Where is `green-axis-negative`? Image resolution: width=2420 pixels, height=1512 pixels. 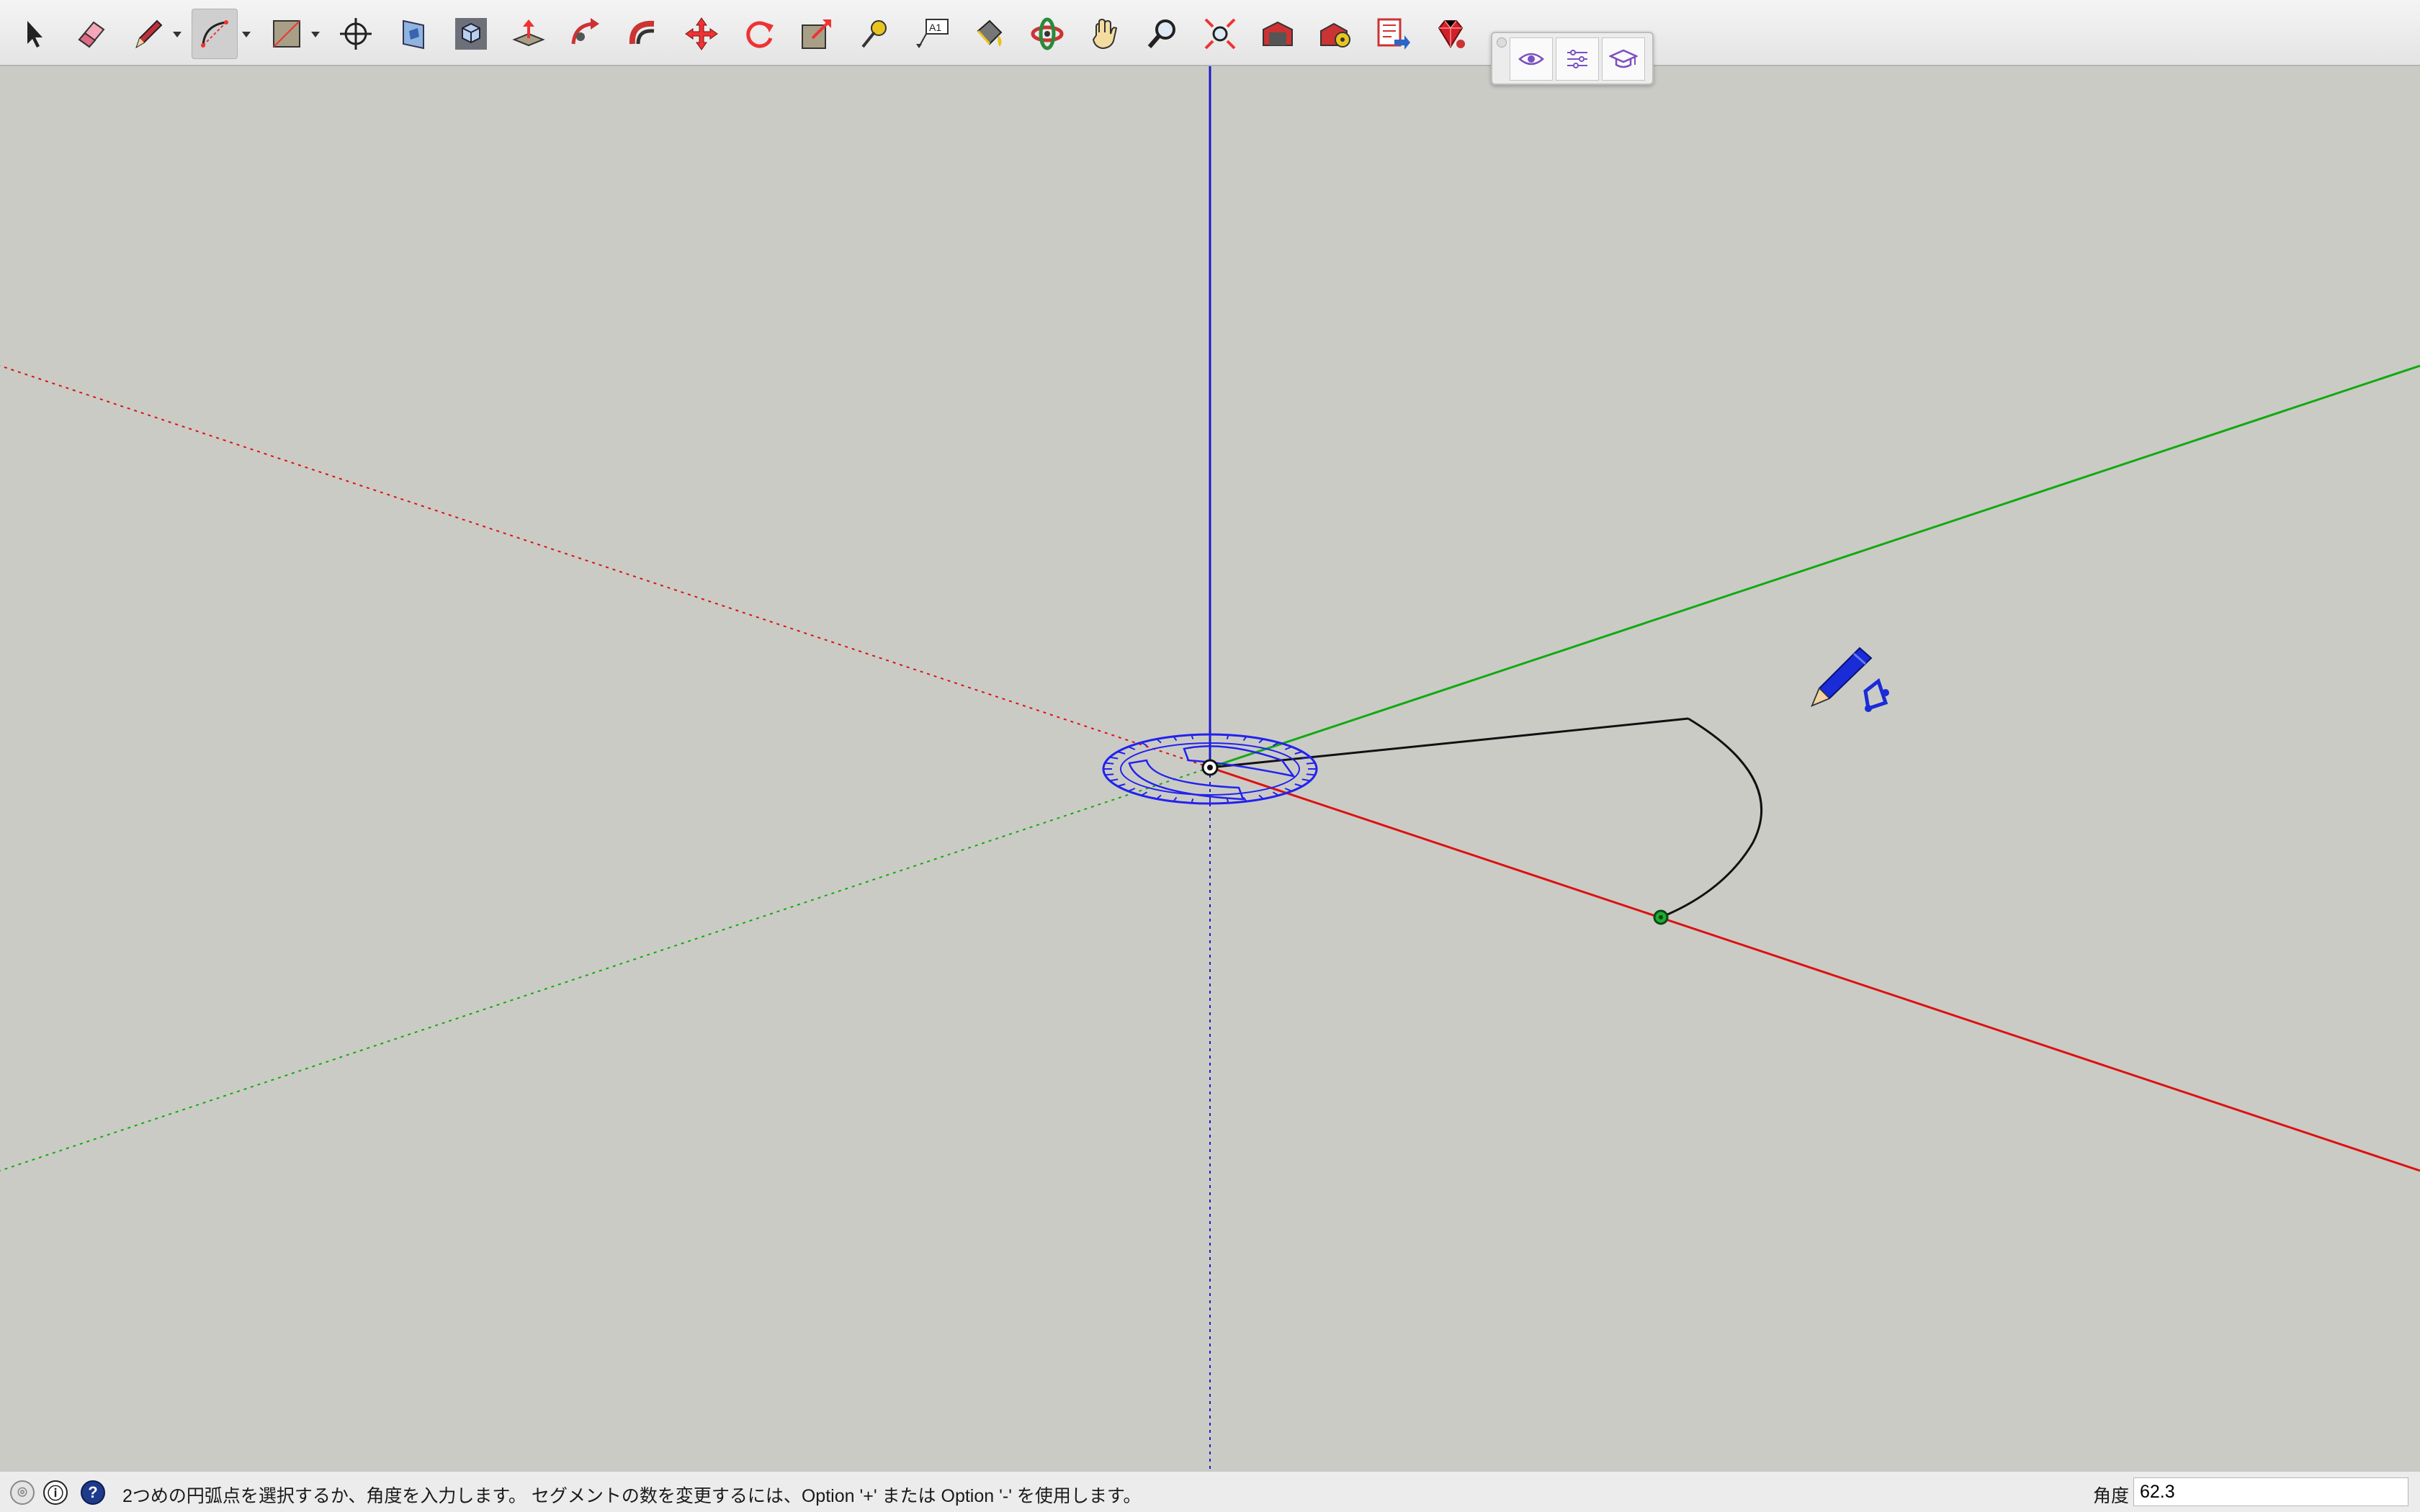 green-axis-negative is located at coordinates (605, 969).